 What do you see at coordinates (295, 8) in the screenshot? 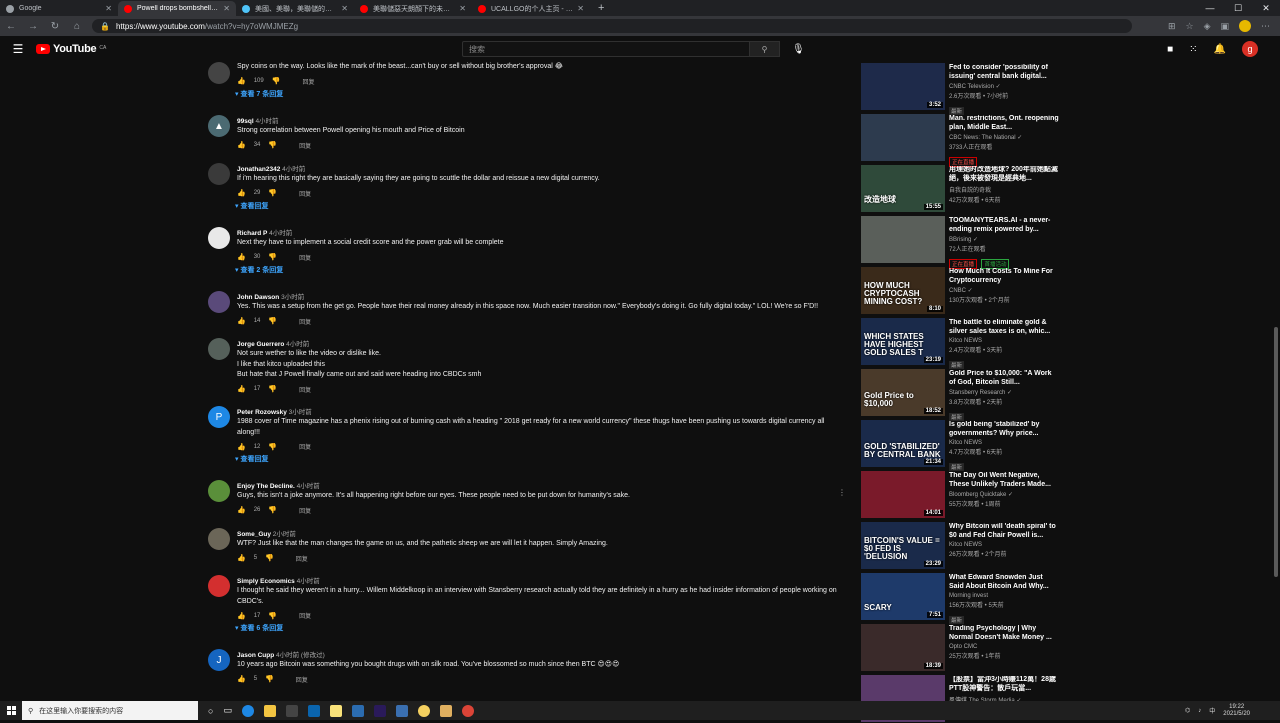
I see `tab-article: 美國、美聯，美聯儲的惡天劑和 ✕` at bounding box center [295, 8].